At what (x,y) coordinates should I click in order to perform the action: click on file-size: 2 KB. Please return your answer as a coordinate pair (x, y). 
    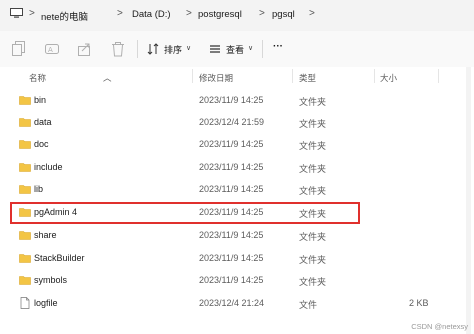
    Looking at the image, I should click on (419, 303).